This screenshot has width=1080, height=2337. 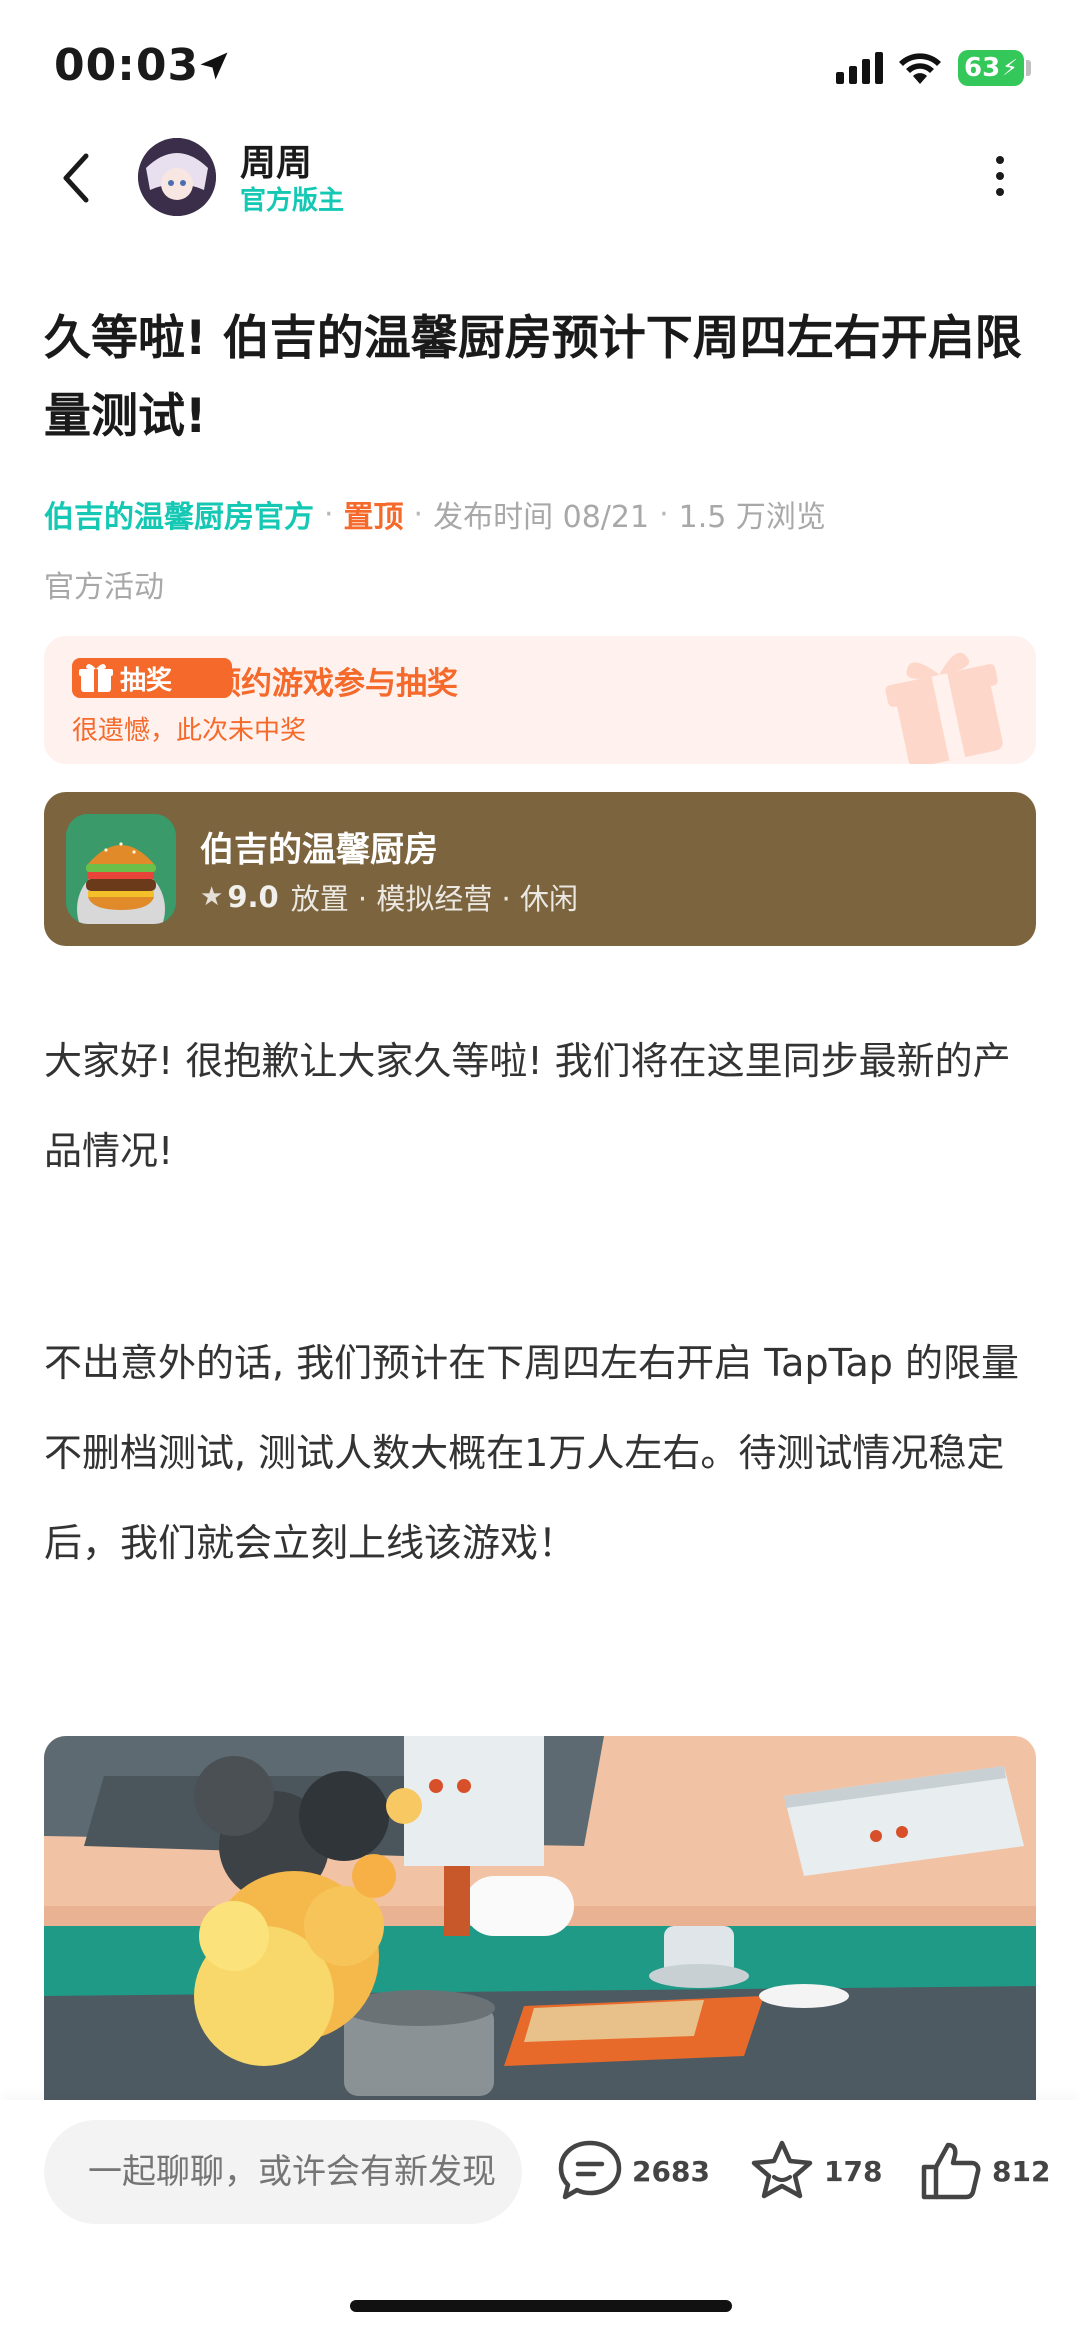 I want to click on game-name: 伯吉的温馨厨房, so click(x=319, y=850).